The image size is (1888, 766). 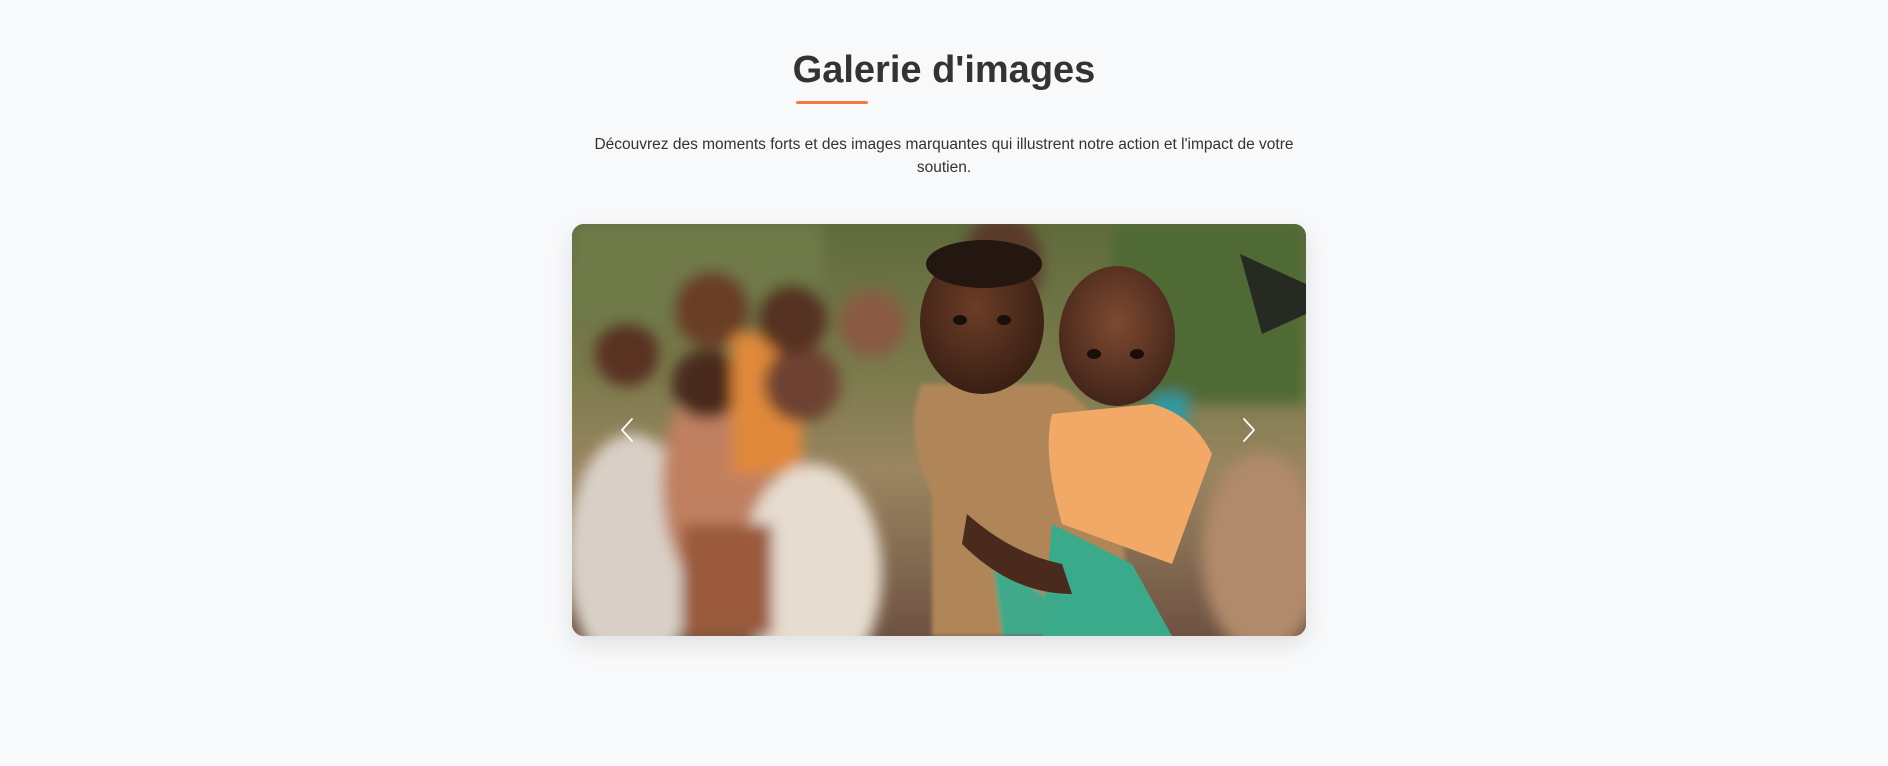 I want to click on title-underline, so click(x=832, y=102).